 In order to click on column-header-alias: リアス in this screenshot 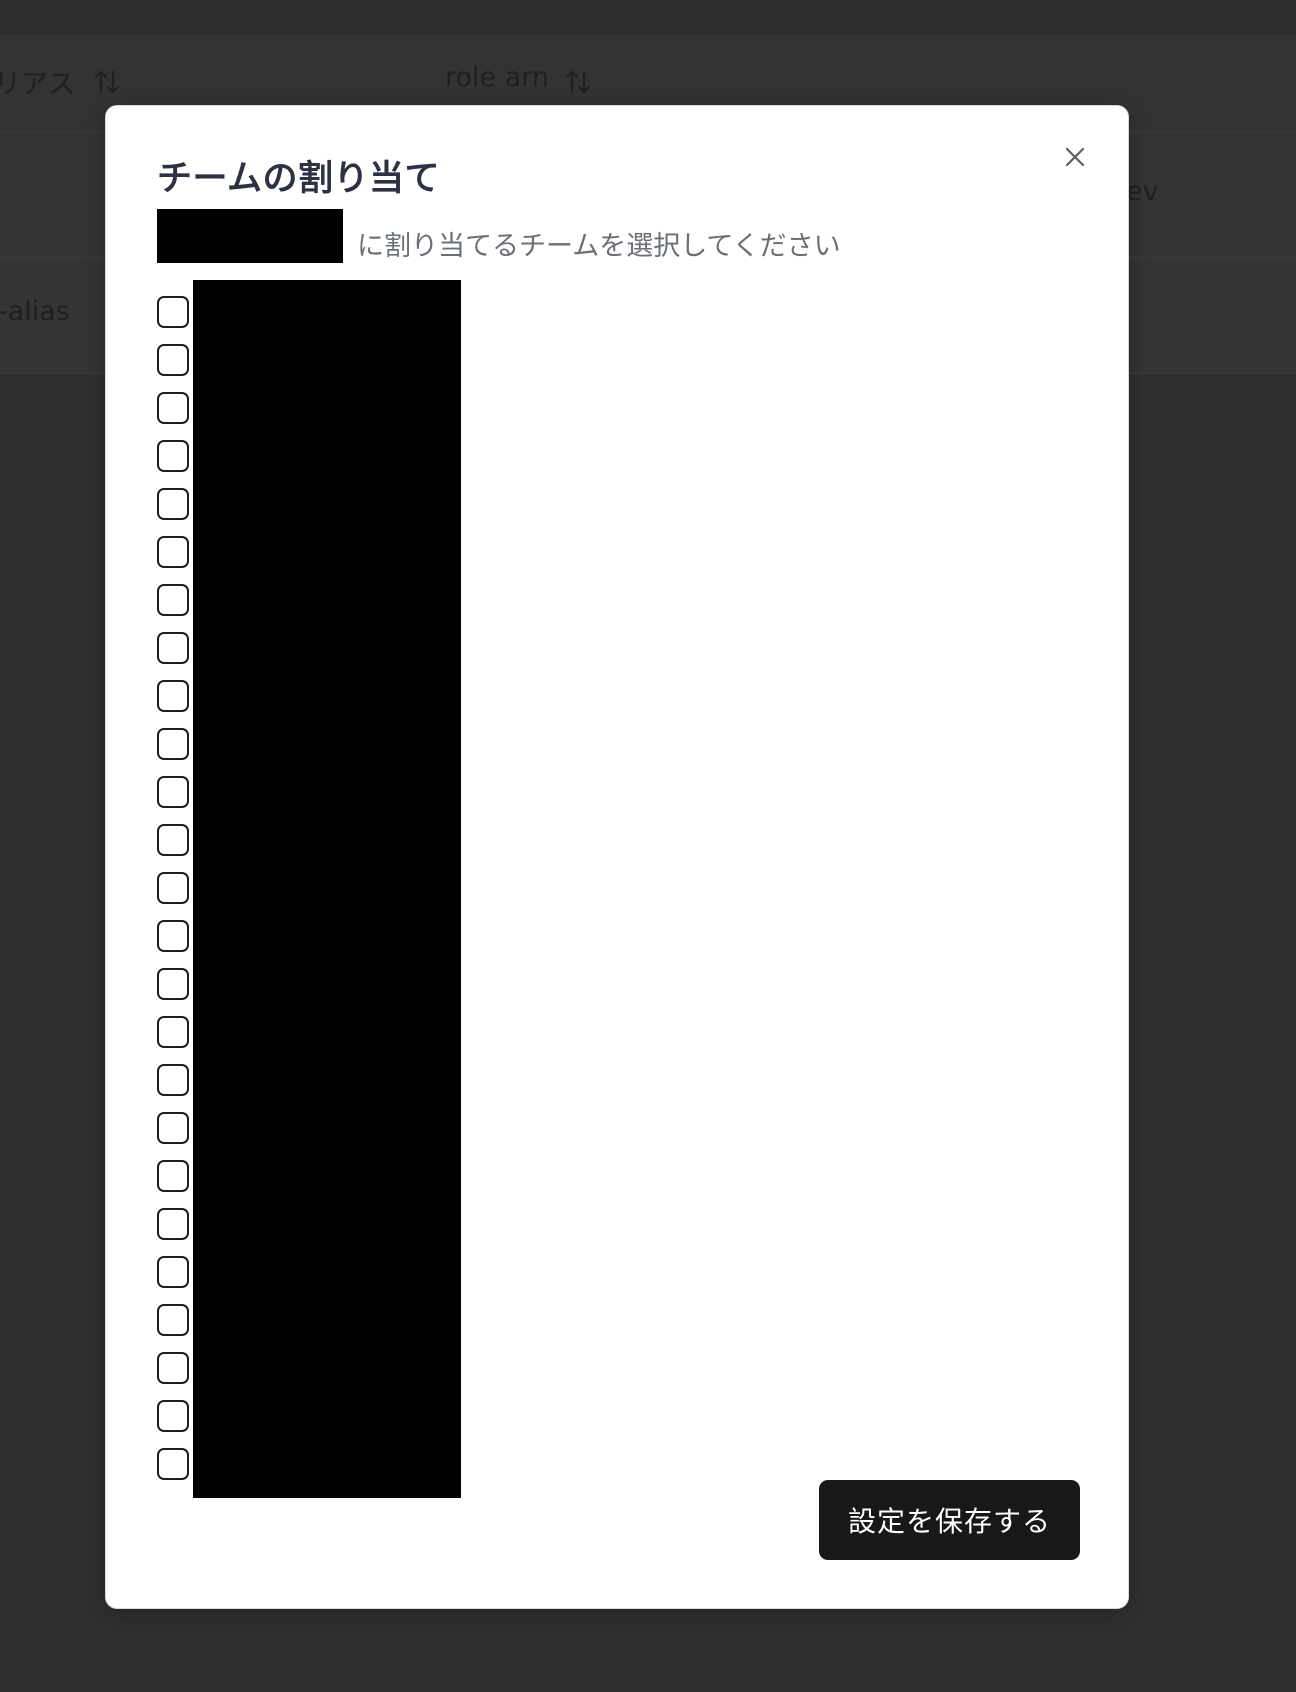, I will do `click(37, 81)`.